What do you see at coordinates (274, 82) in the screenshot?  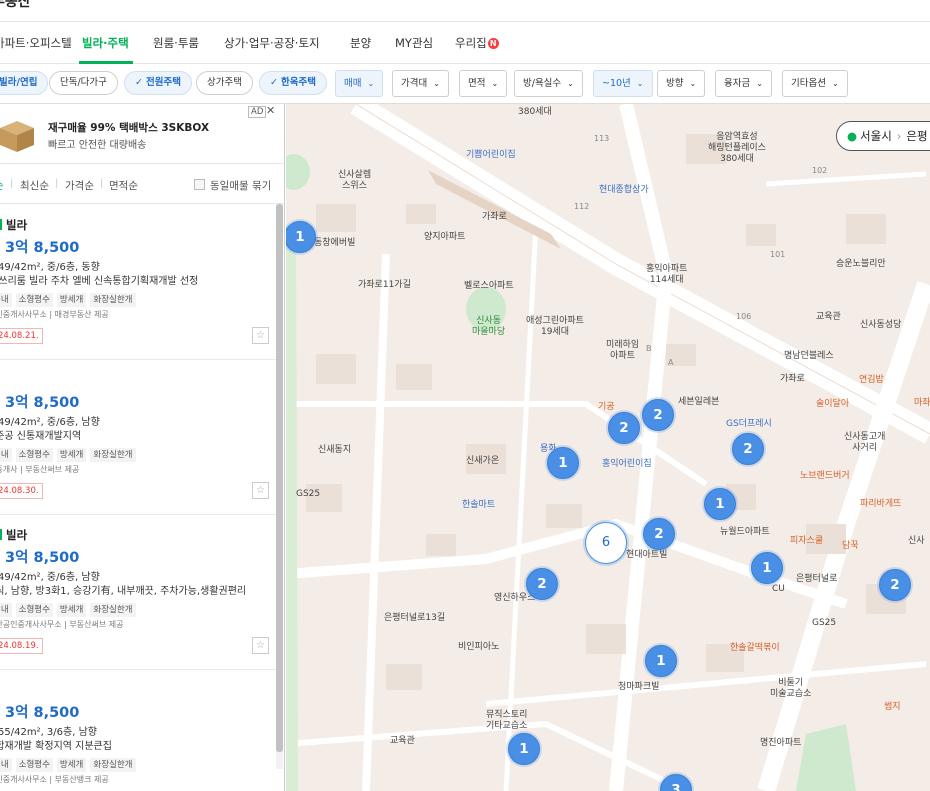 I see `check-icon: ✓` at bounding box center [274, 82].